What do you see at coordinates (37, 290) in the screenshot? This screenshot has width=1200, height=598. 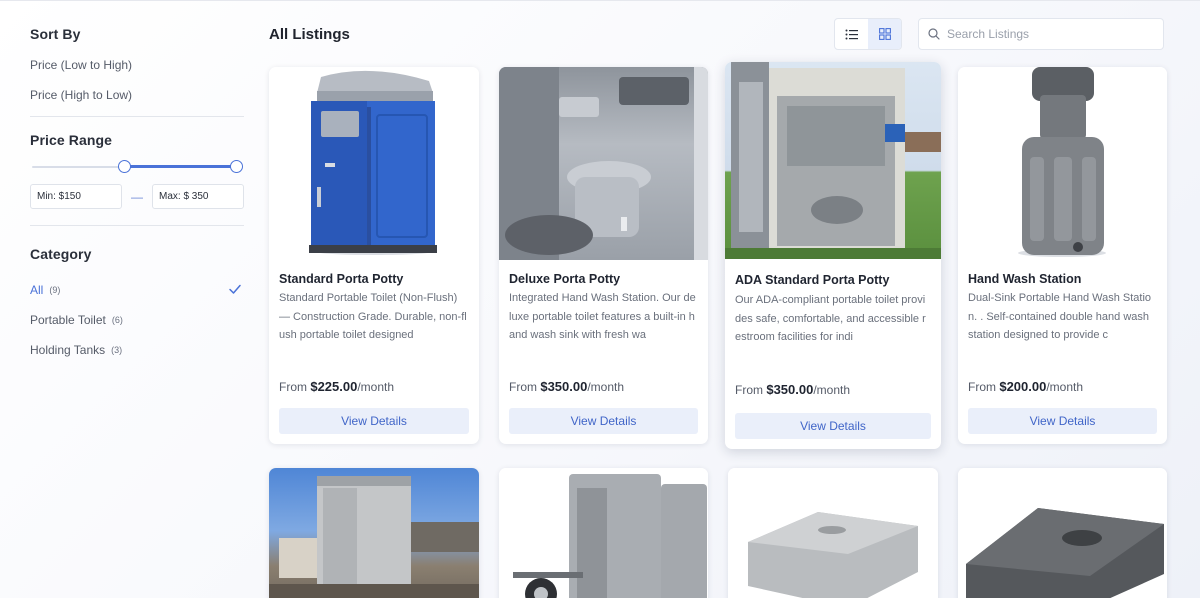 I see `category-label: All` at bounding box center [37, 290].